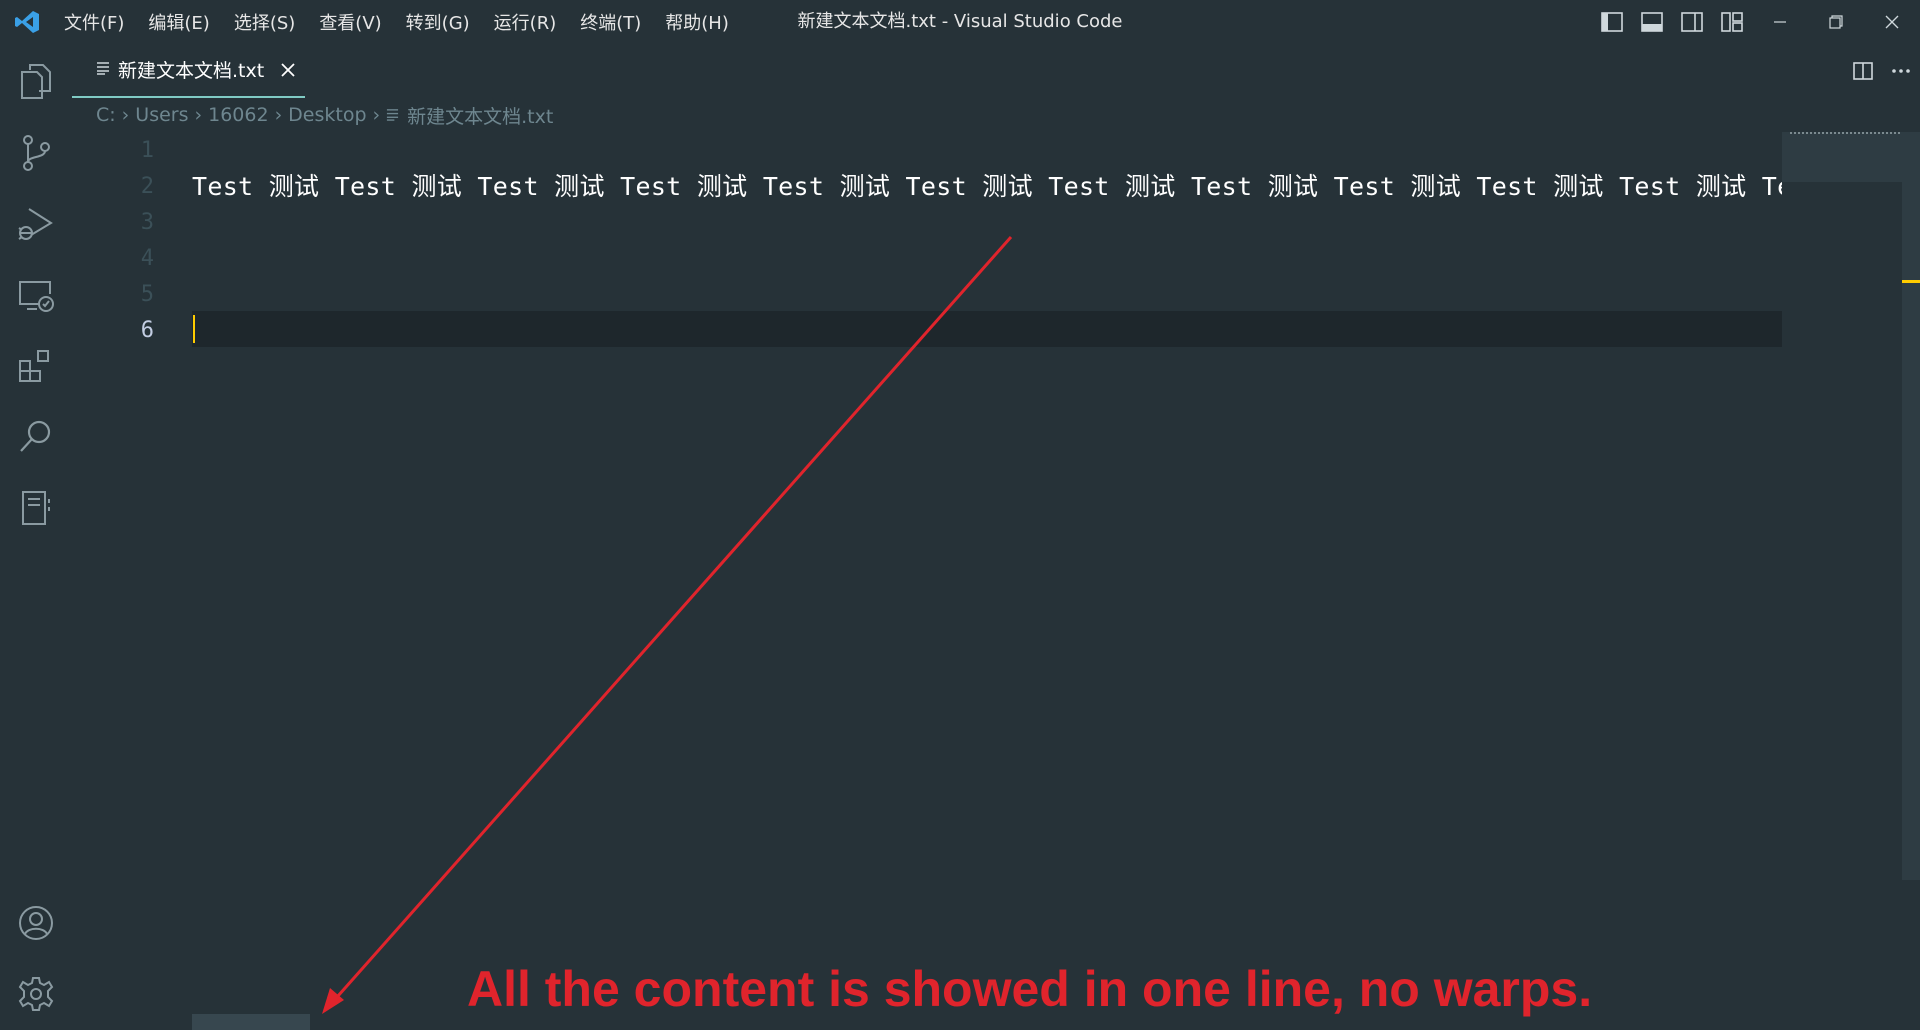  Describe the element at coordinates (36, 508) in the screenshot. I see `notebook-icon` at that location.